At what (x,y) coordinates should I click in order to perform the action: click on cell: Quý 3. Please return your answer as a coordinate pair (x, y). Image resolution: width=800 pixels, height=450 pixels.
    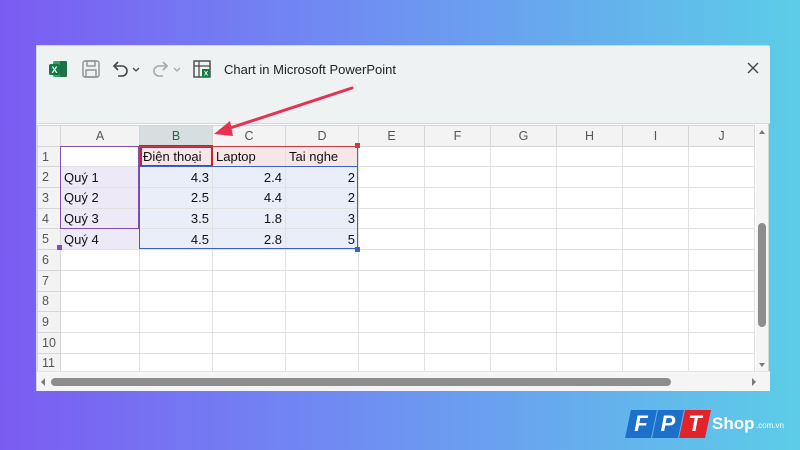
    Looking at the image, I should click on (100, 218).